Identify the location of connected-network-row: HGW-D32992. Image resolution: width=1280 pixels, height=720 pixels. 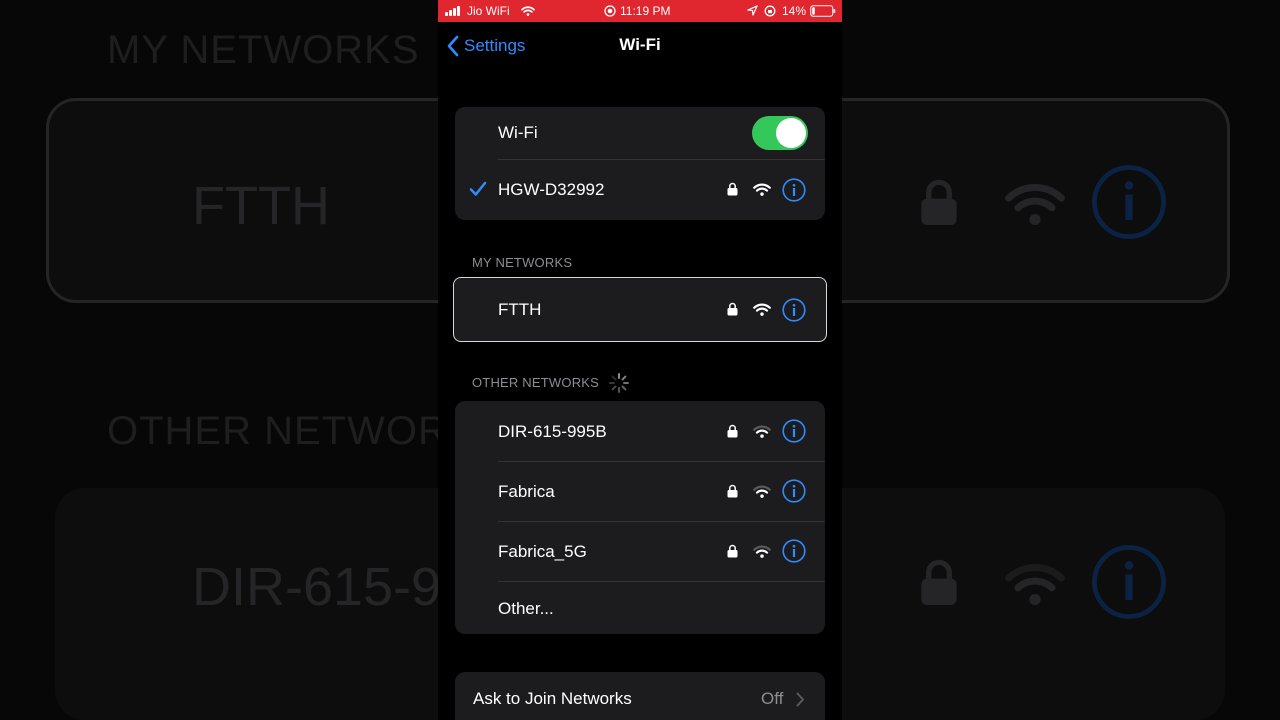
(640, 190).